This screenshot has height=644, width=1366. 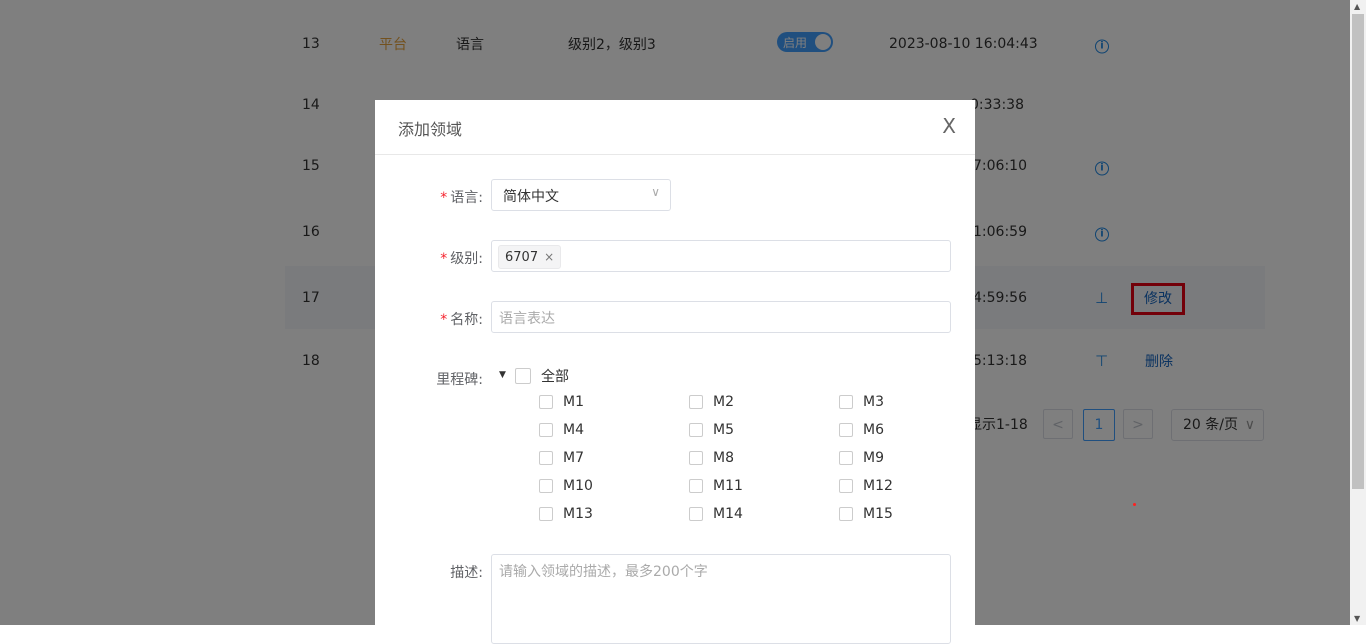 What do you see at coordinates (561, 402) in the screenshot?
I see `milestone-checkbox: M1` at bounding box center [561, 402].